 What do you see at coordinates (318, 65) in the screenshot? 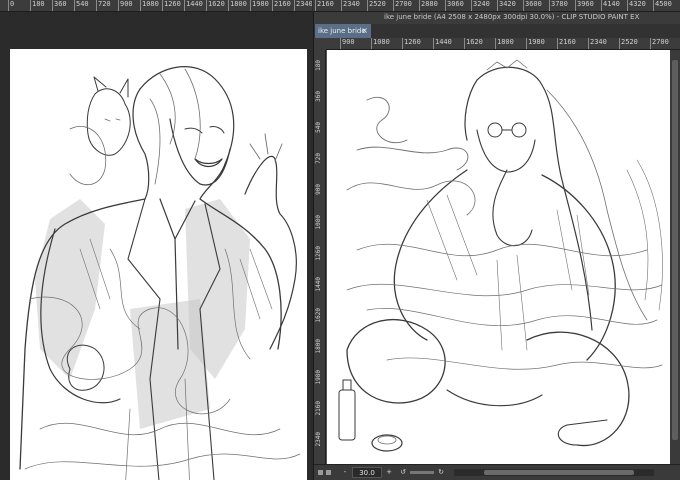
I see `inner-ruler-v-tick-label: 180` at bounding box center [318, 65].